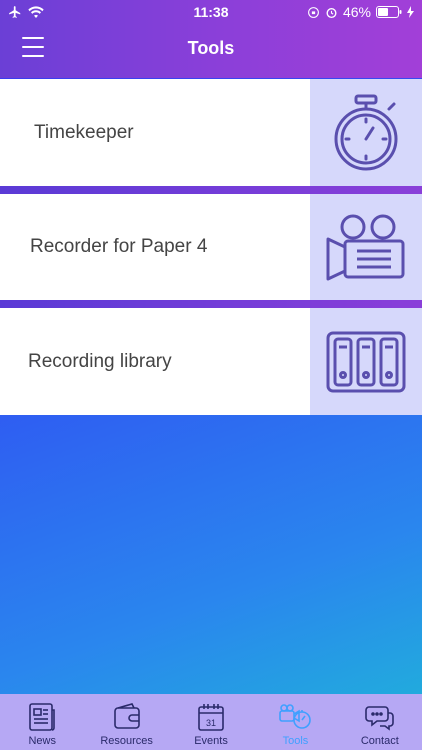  Describe the element at coordinates (119, 246) in the screenshot. I see `tool-label: Recorder for Paper 4` at that location.